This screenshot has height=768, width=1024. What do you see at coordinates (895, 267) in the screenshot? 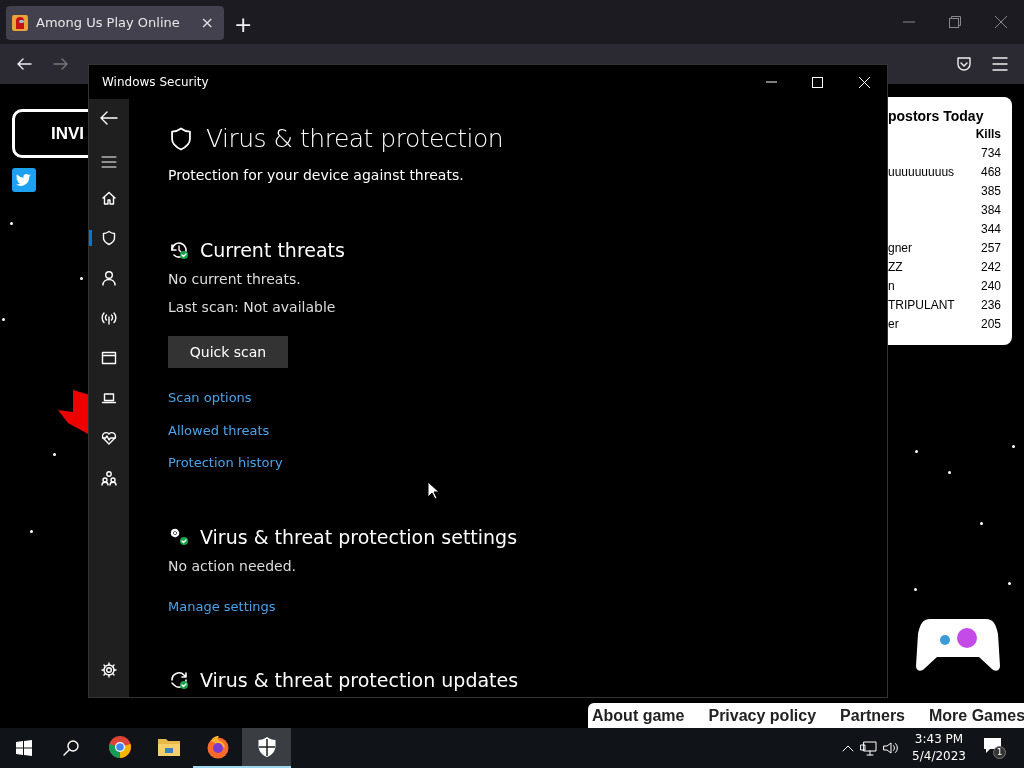
I see `player-name: ZZ` at bounding box center [895, 267].